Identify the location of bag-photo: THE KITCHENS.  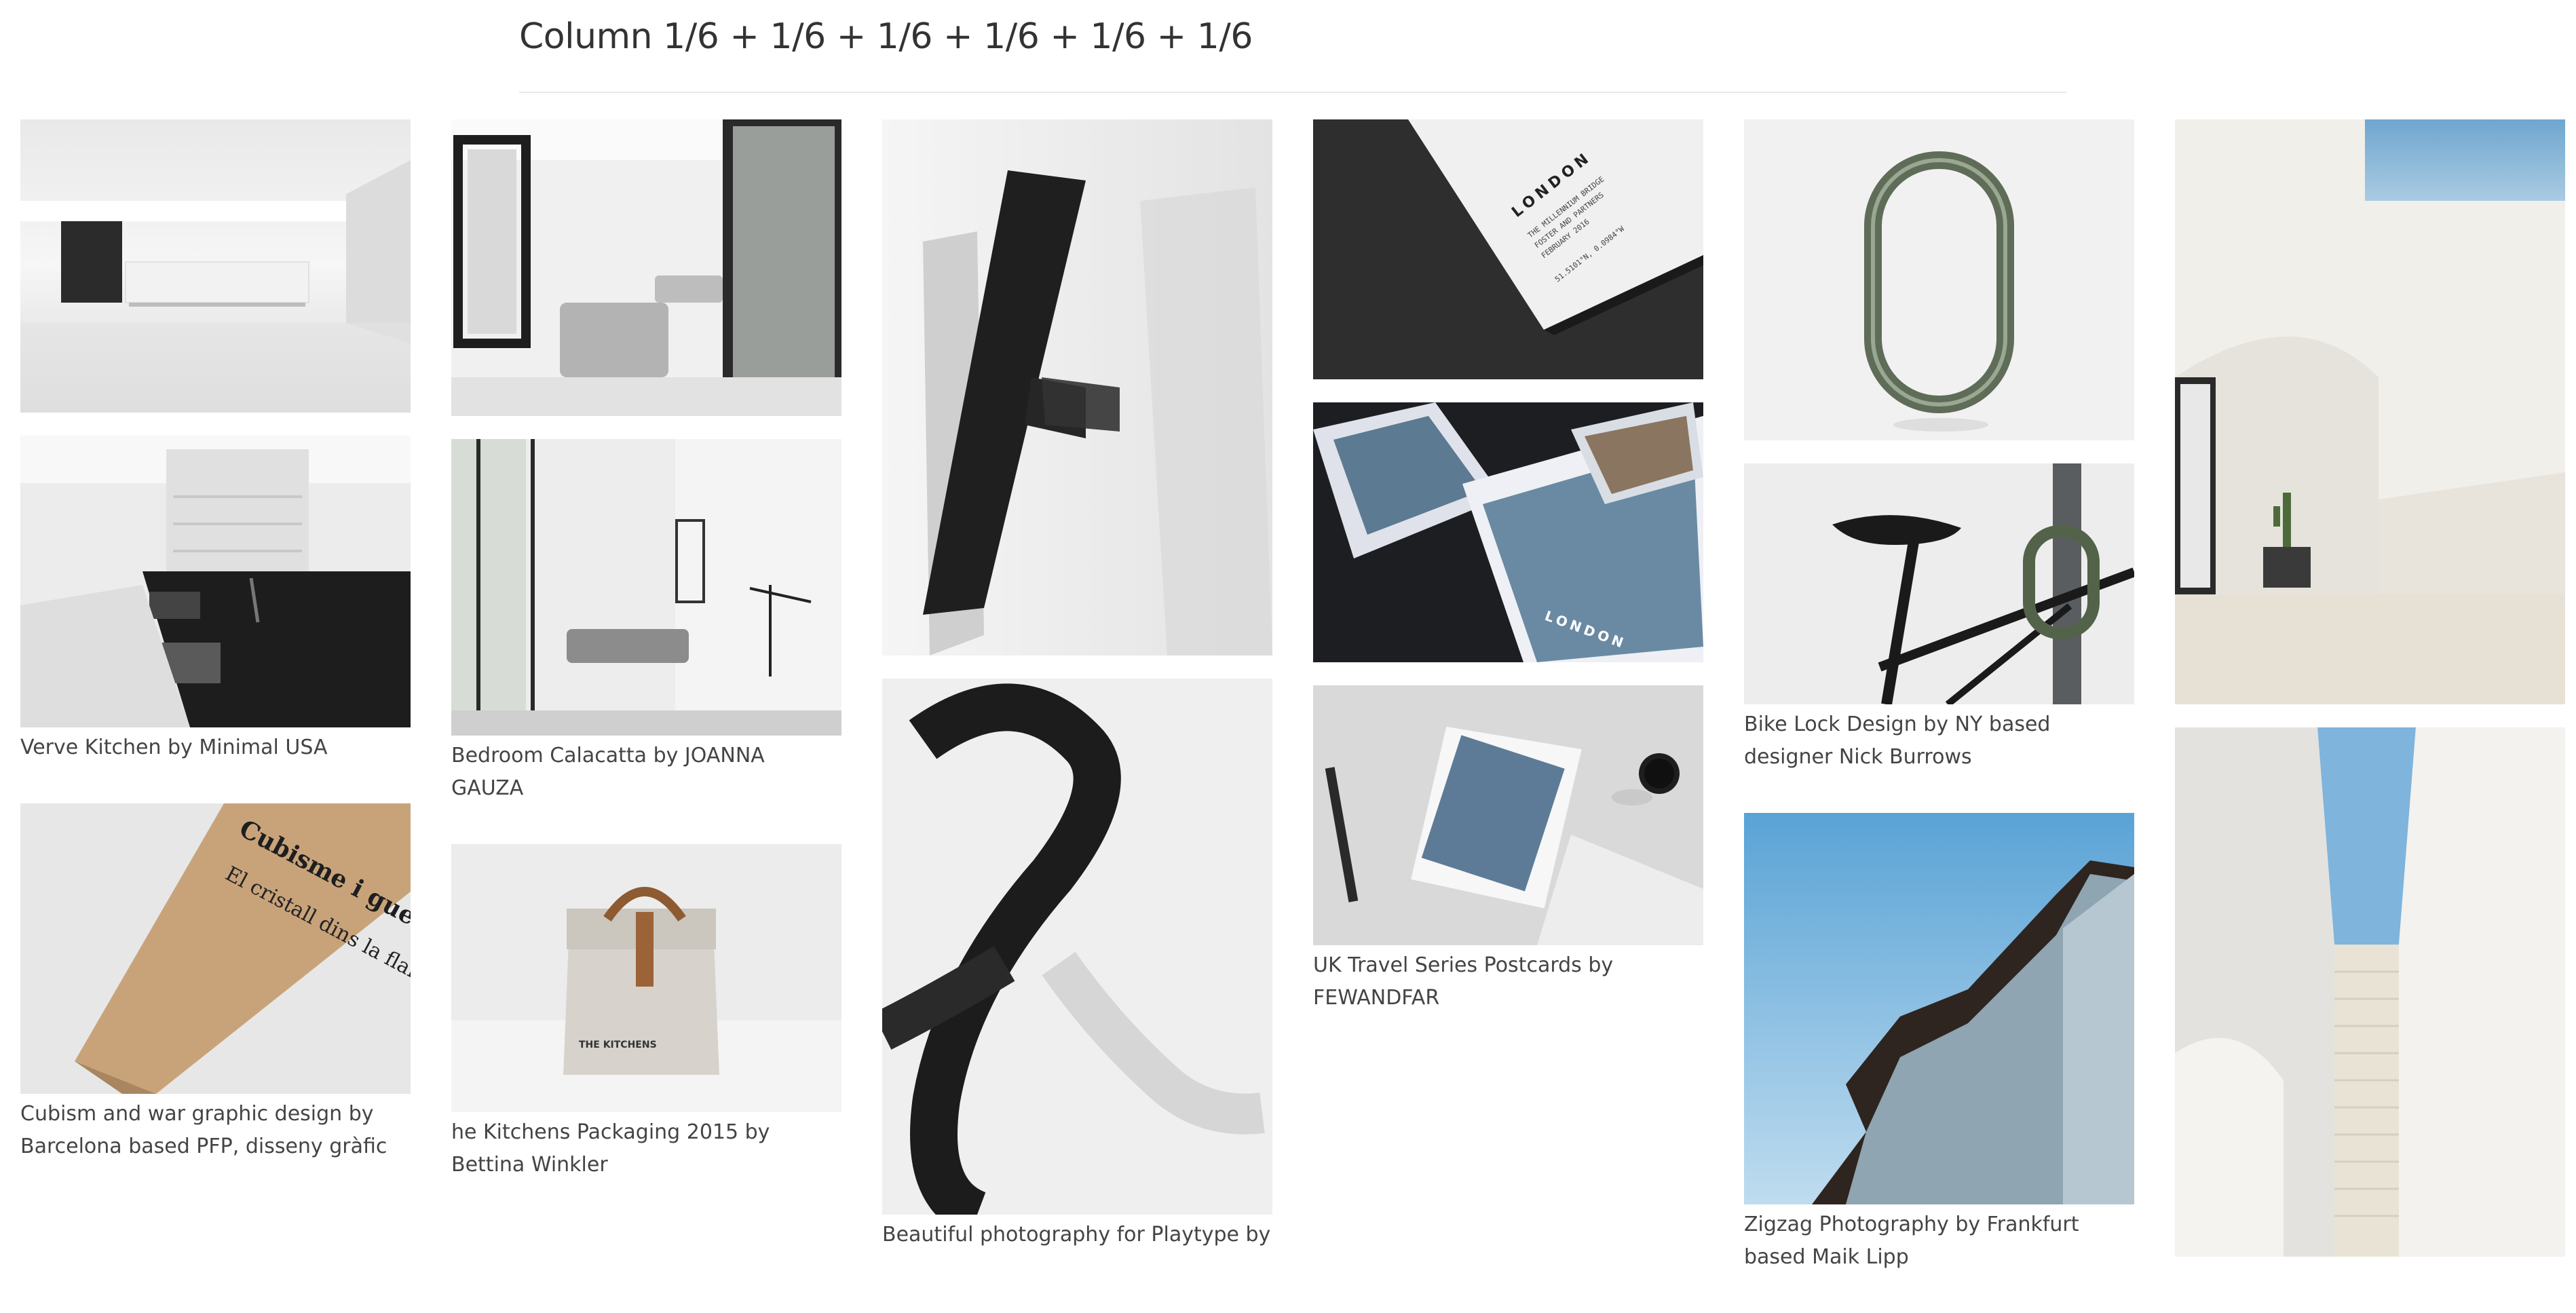
(646, 978).